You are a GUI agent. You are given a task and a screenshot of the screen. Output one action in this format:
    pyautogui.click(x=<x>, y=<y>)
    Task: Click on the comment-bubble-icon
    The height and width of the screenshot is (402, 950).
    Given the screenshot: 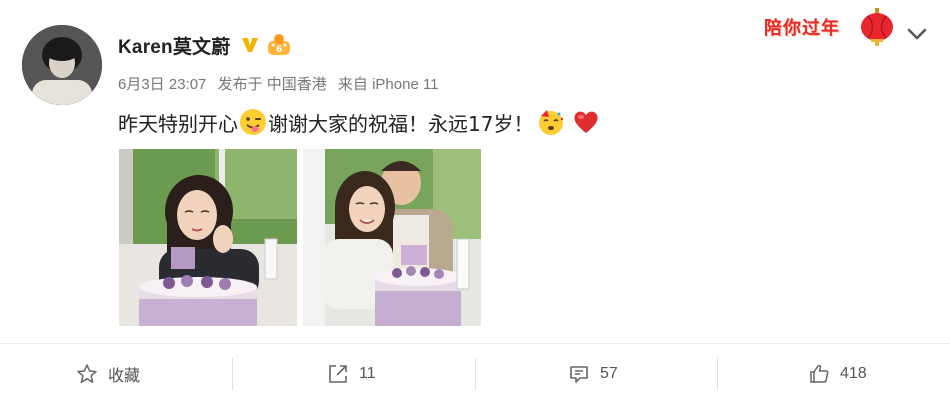 What is the action you would take?
    pyautogui.click(x=579, y=374)
    